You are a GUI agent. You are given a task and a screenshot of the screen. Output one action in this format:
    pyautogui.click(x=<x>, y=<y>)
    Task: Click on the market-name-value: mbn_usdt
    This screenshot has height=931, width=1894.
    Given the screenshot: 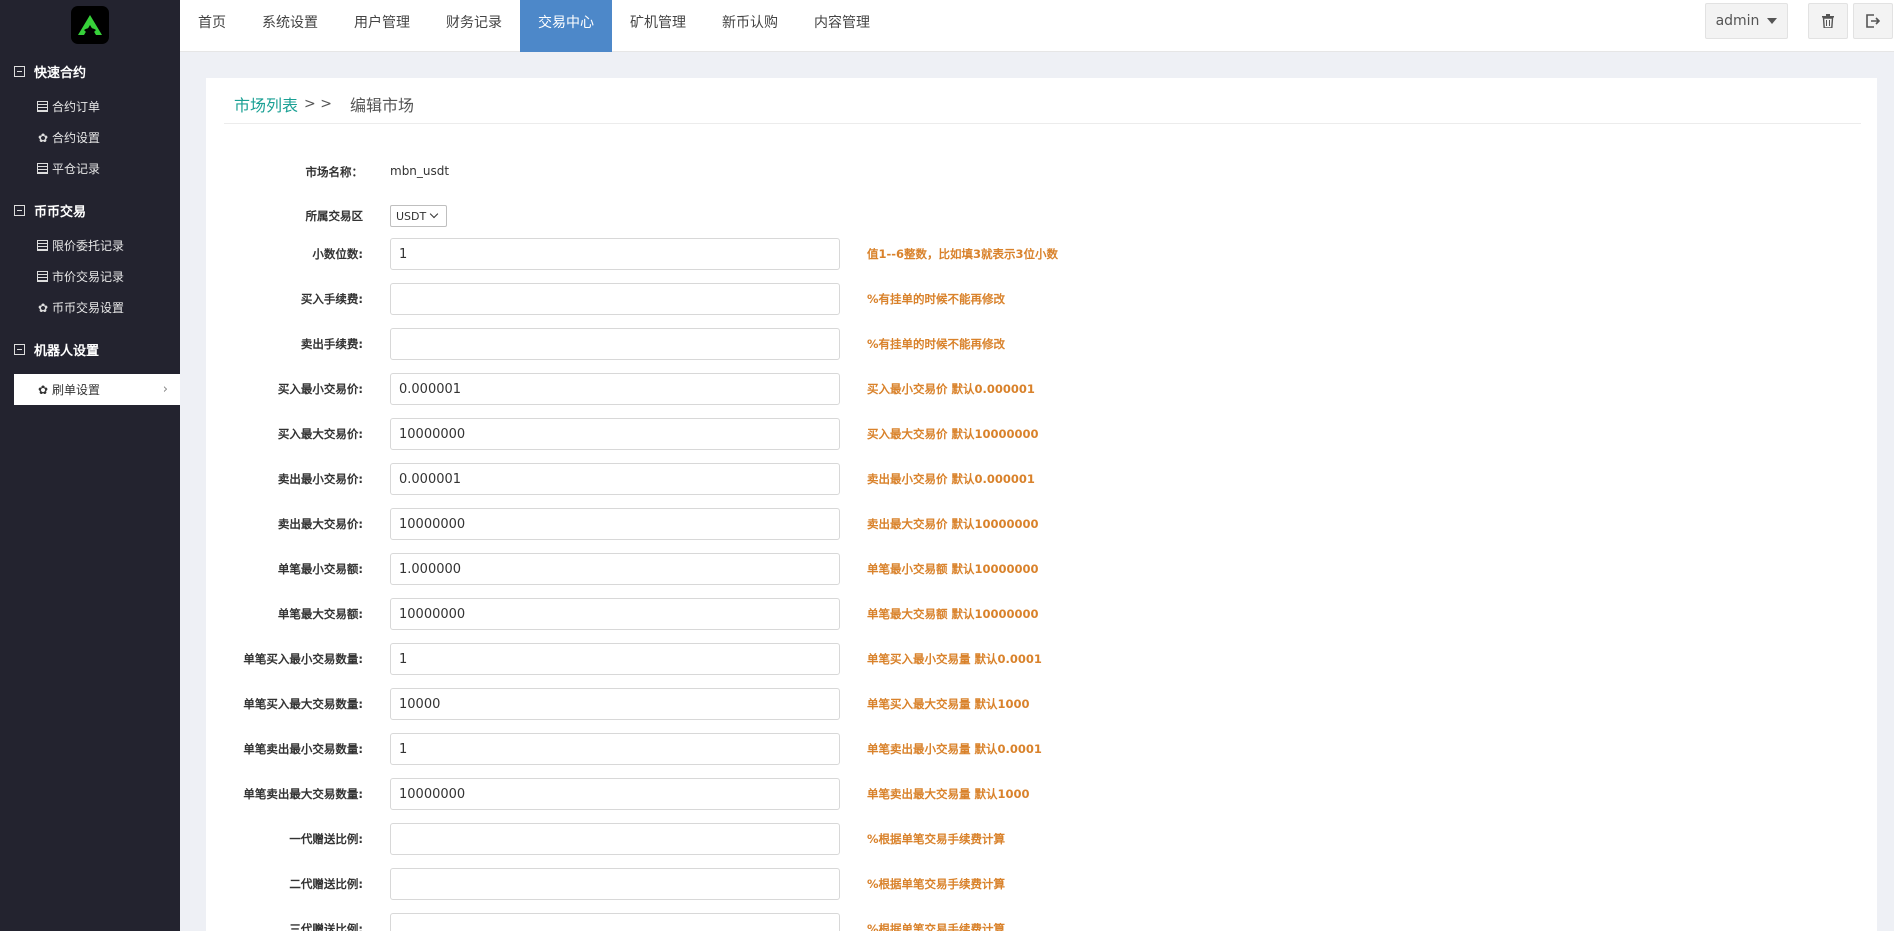 What is the action you would take?
    pyautogui.click(x=420, y=171)
    